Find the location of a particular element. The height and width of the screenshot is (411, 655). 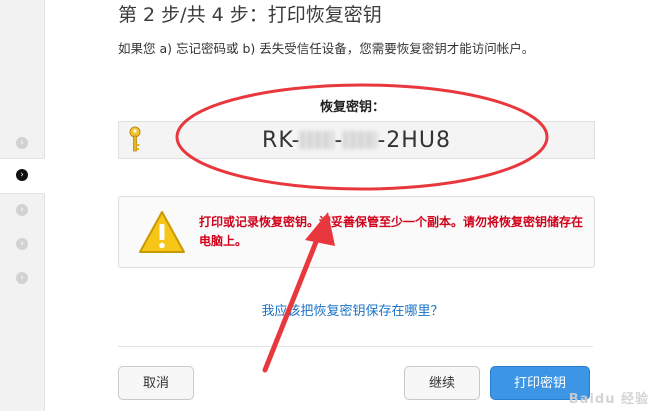

key-prefix: RK- is located at coordinates (281, 140).